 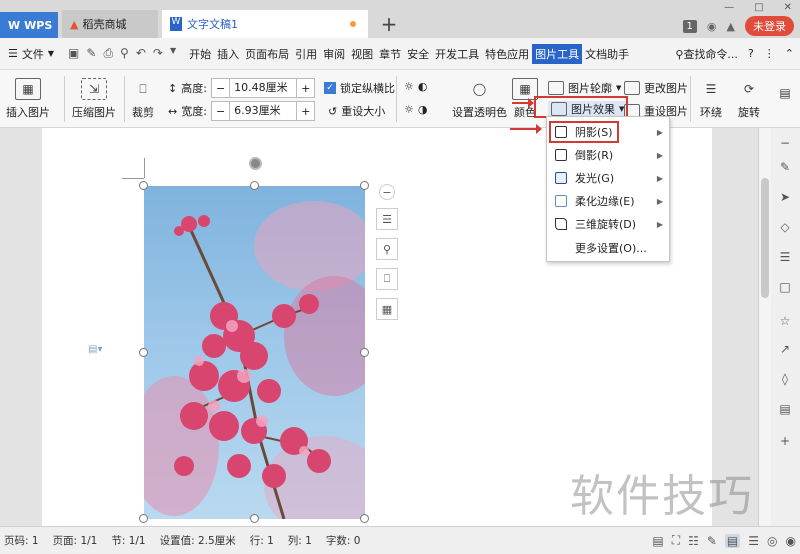 I want to click on format-painter-icon: ✎, so click(x=91, y=53).